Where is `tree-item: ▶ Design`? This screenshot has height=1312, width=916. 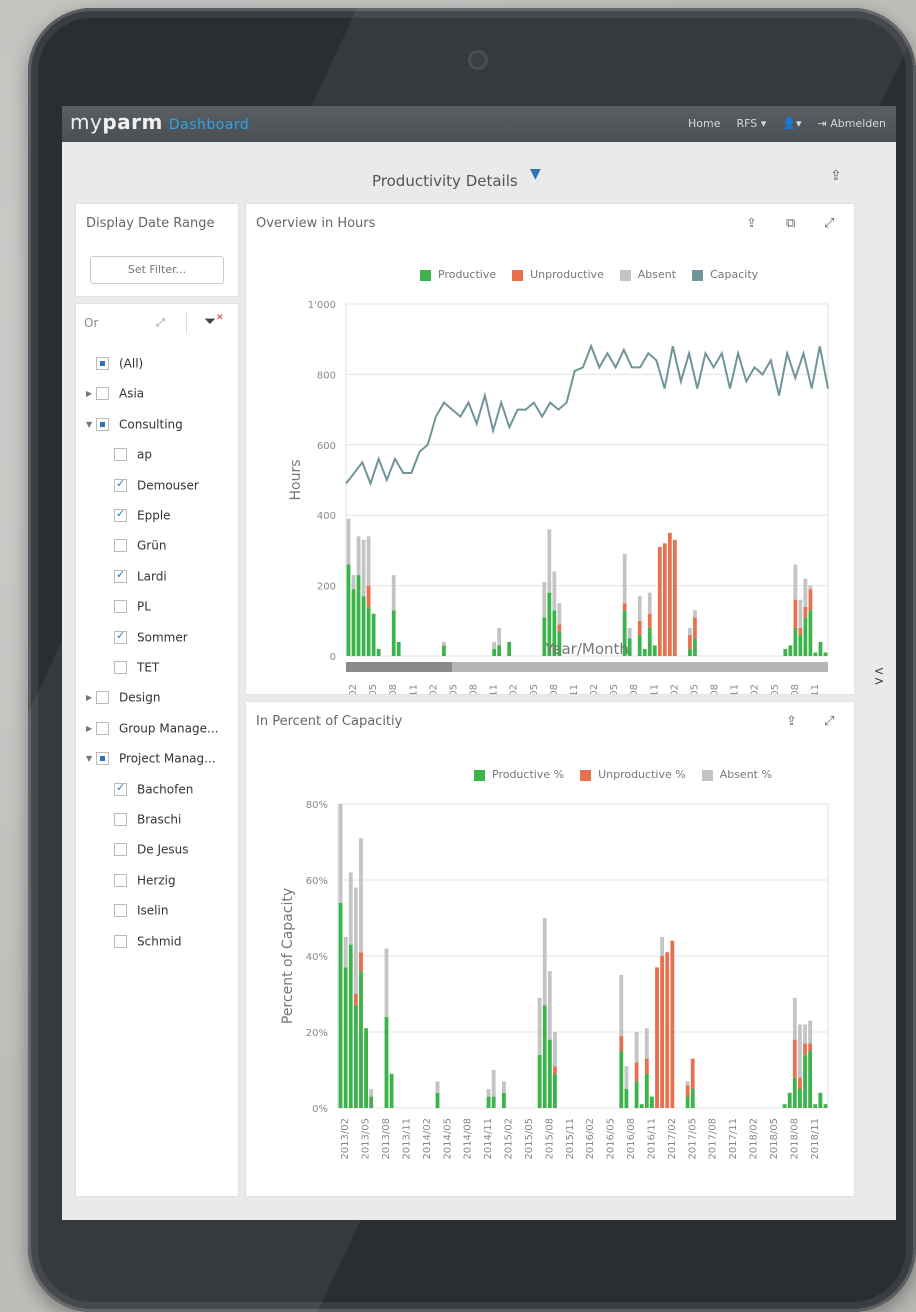 tree-item: ▶ Design is located at coordinates (123, 701).